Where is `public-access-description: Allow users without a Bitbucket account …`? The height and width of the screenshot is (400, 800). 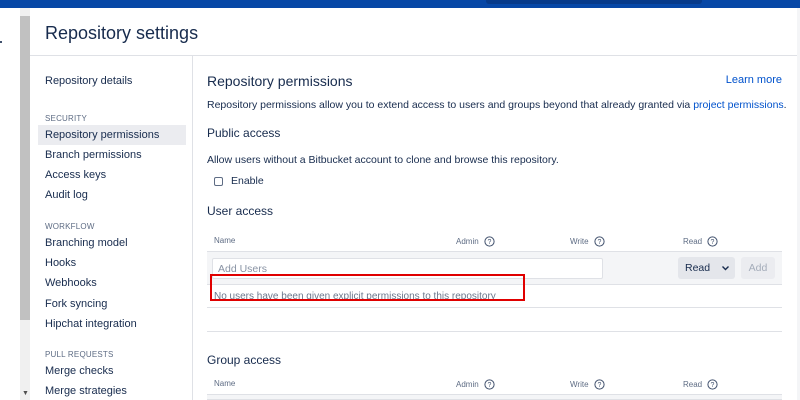 public-access-description: Allow users without a Bitbucket account … is located at coordinates (383, 160).